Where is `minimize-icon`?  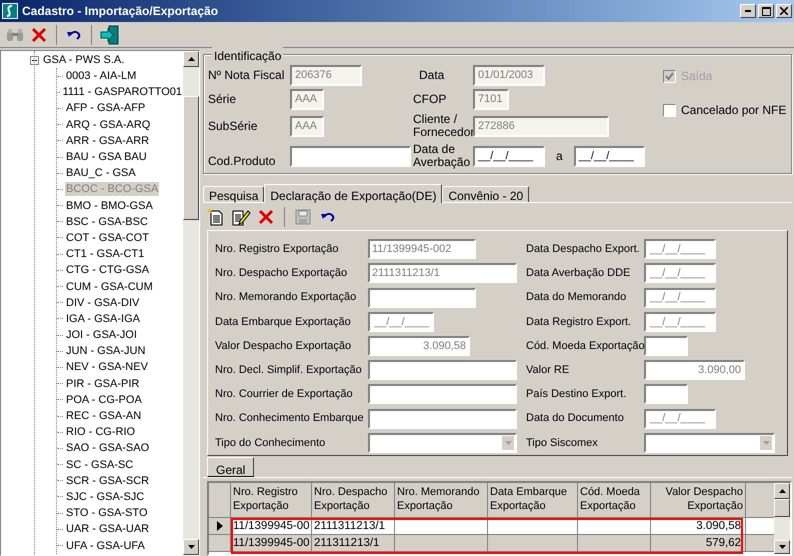
minimize-icon is located at coordinates (748, 11).